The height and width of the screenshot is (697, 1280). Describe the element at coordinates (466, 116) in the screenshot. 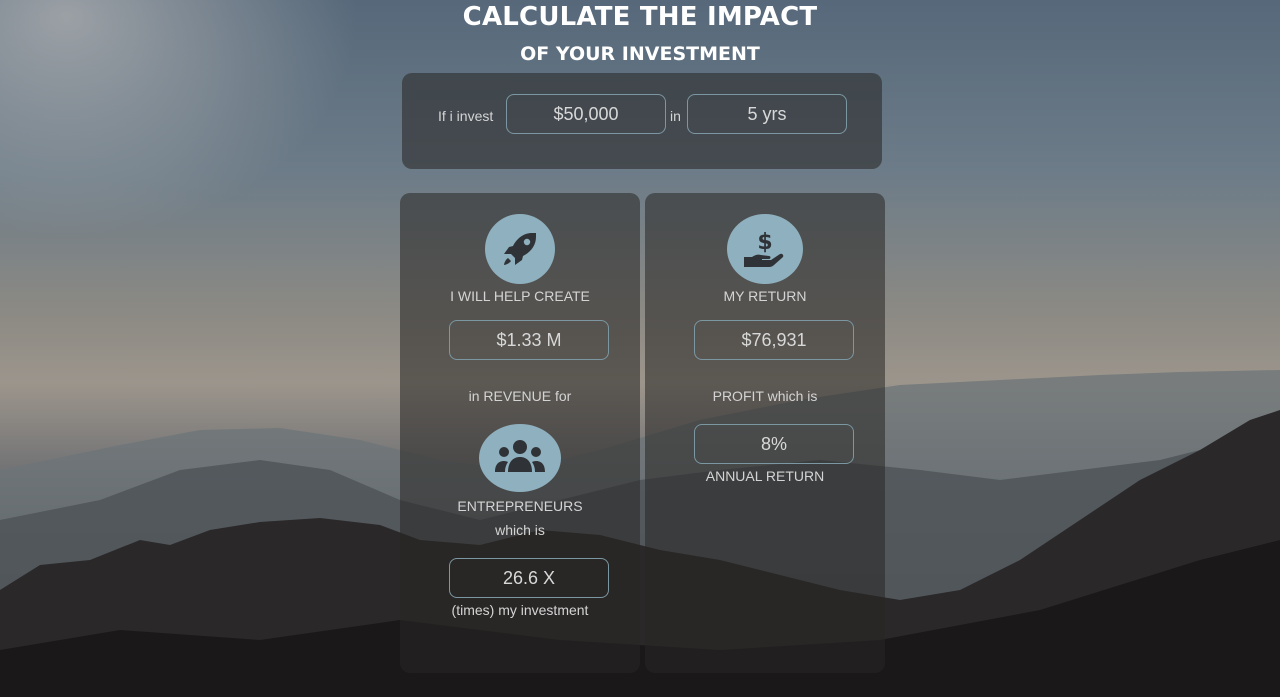

I see `invest-prefix-label: If i invest` at that location.